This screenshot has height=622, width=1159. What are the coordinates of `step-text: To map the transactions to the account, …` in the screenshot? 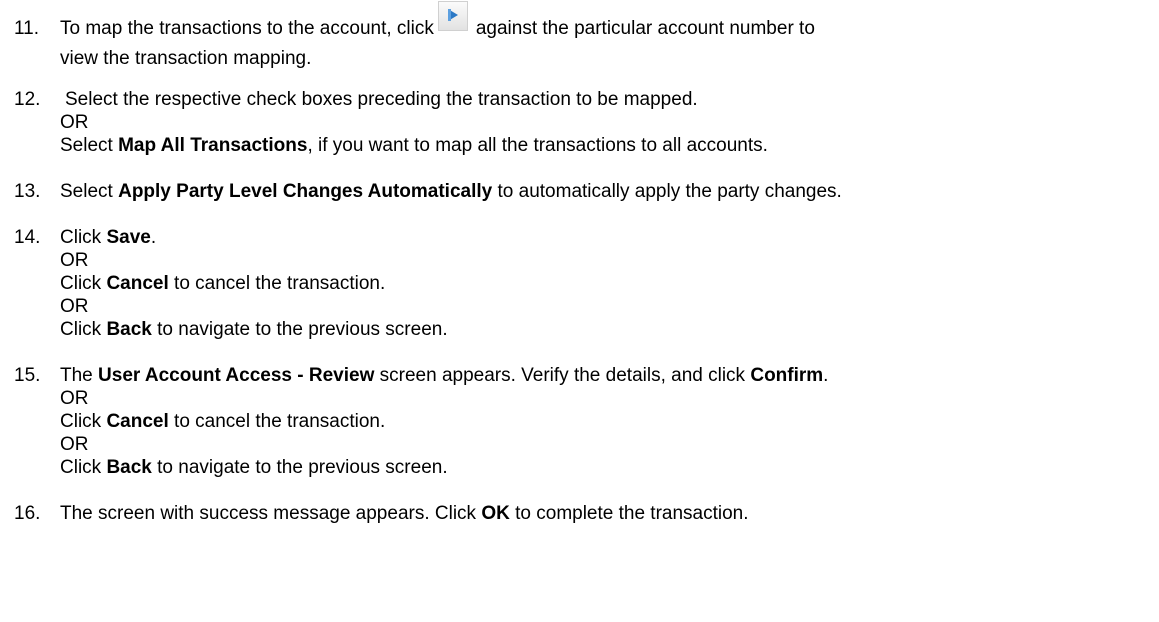 It's located at (607, 35).